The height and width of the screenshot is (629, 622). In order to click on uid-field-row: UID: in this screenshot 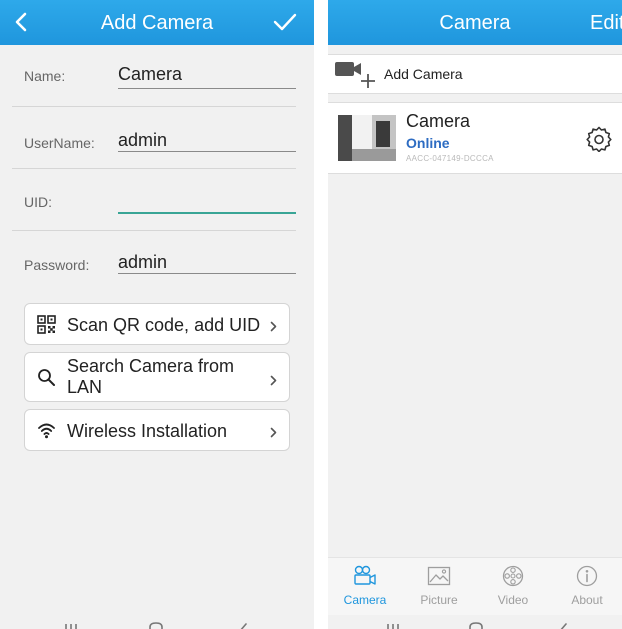, I will do `click(157, 200)`.